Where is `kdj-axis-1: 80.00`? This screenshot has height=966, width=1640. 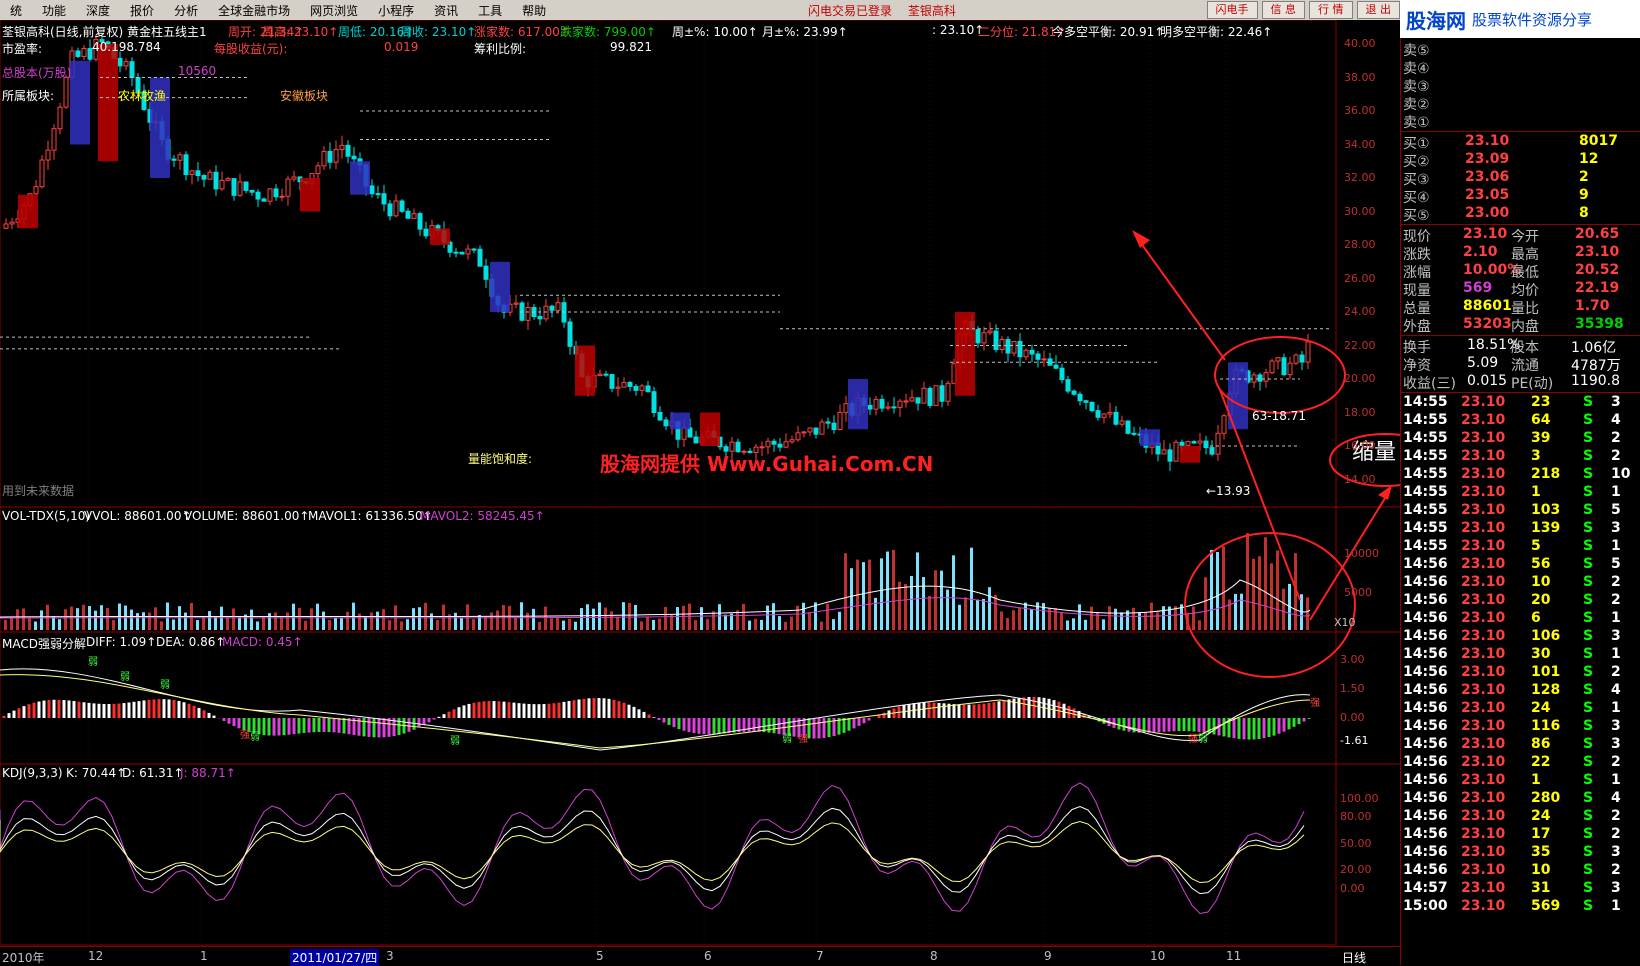
kdj-axis-1: 80.00 is located at coordinates (1356, 816).